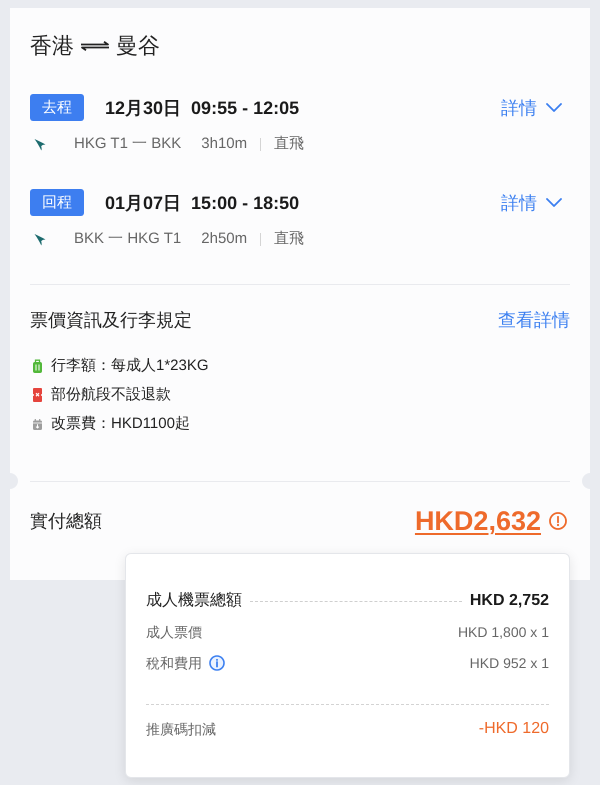 The image size is (600, 785). Describe the element at coordinates (224, 144) in the screenshot. I see `flight-duration: 3h10m` at that location.